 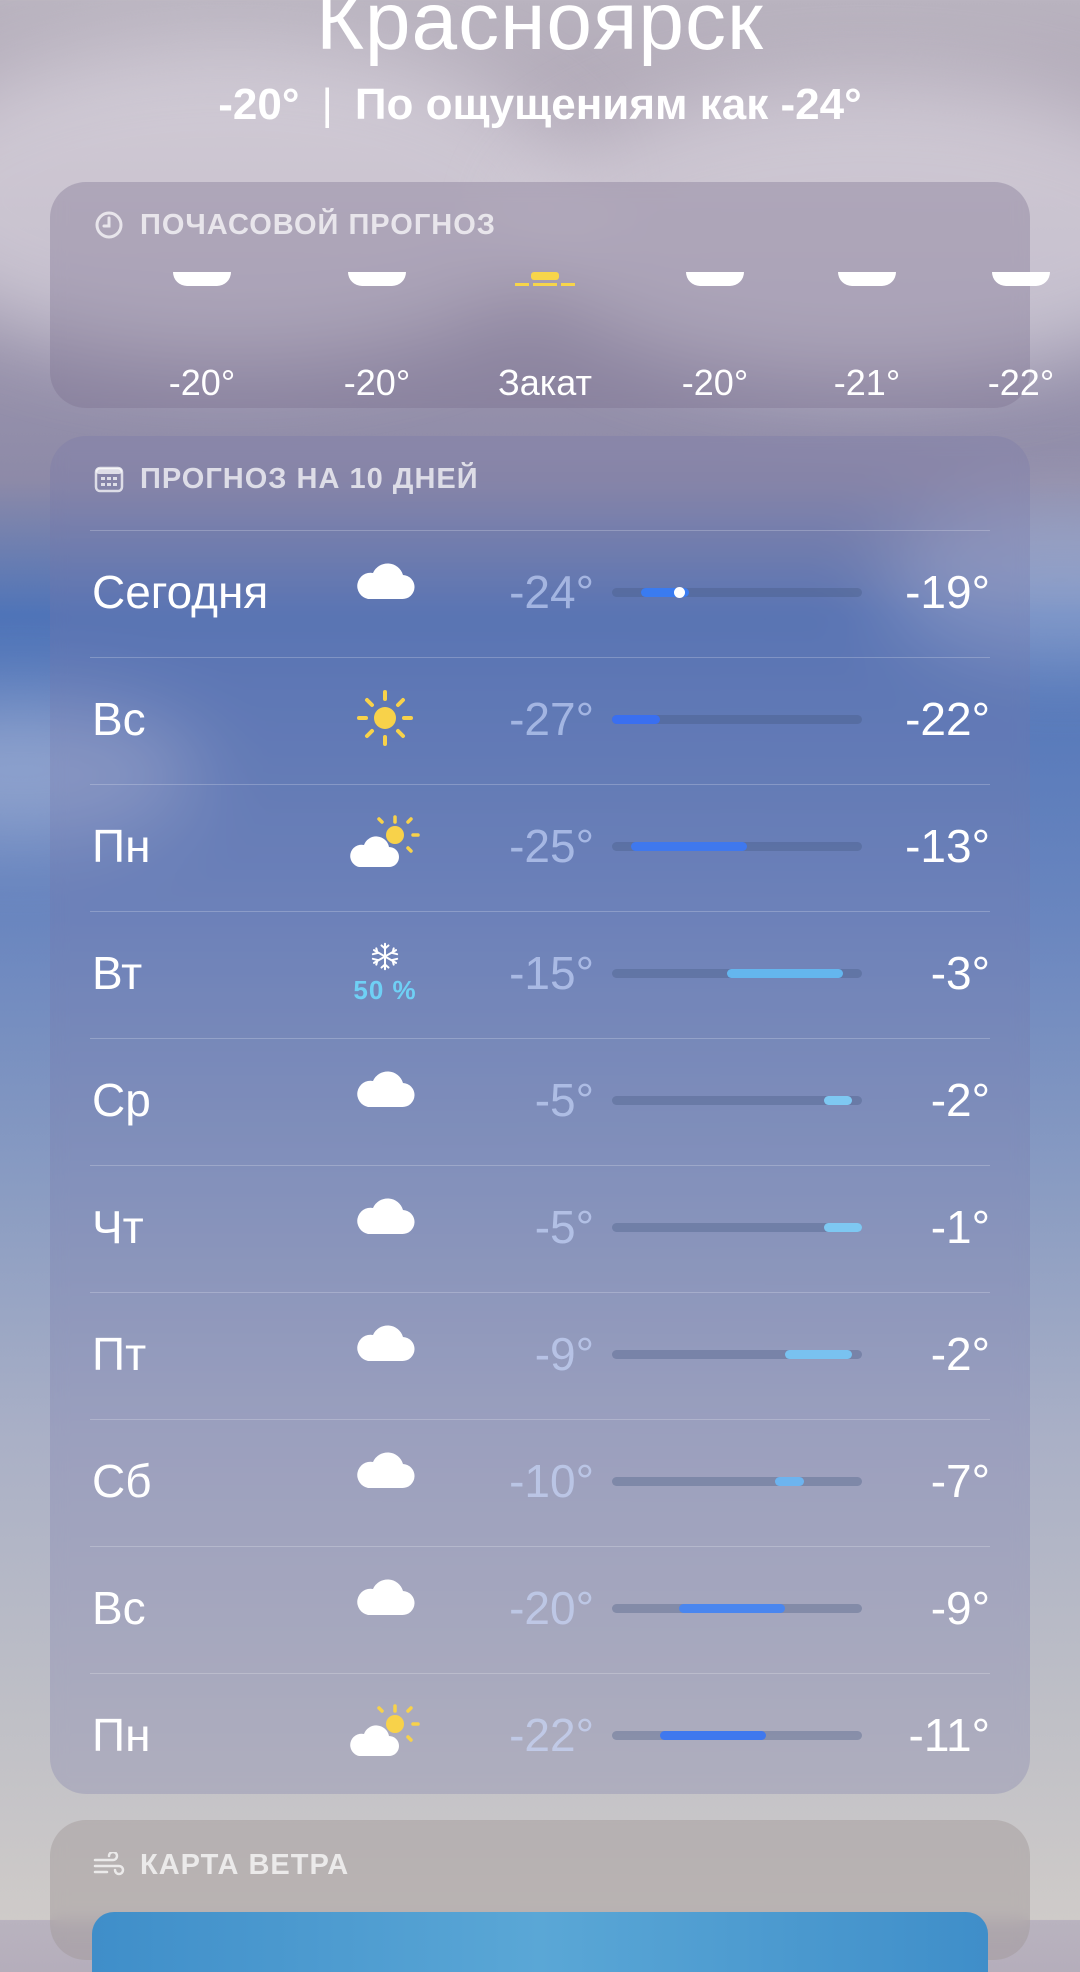 What do you see at coordinates (545, 338) in the screenshot?
I see `hour-item: Закат` at bounding box center [545, 338].